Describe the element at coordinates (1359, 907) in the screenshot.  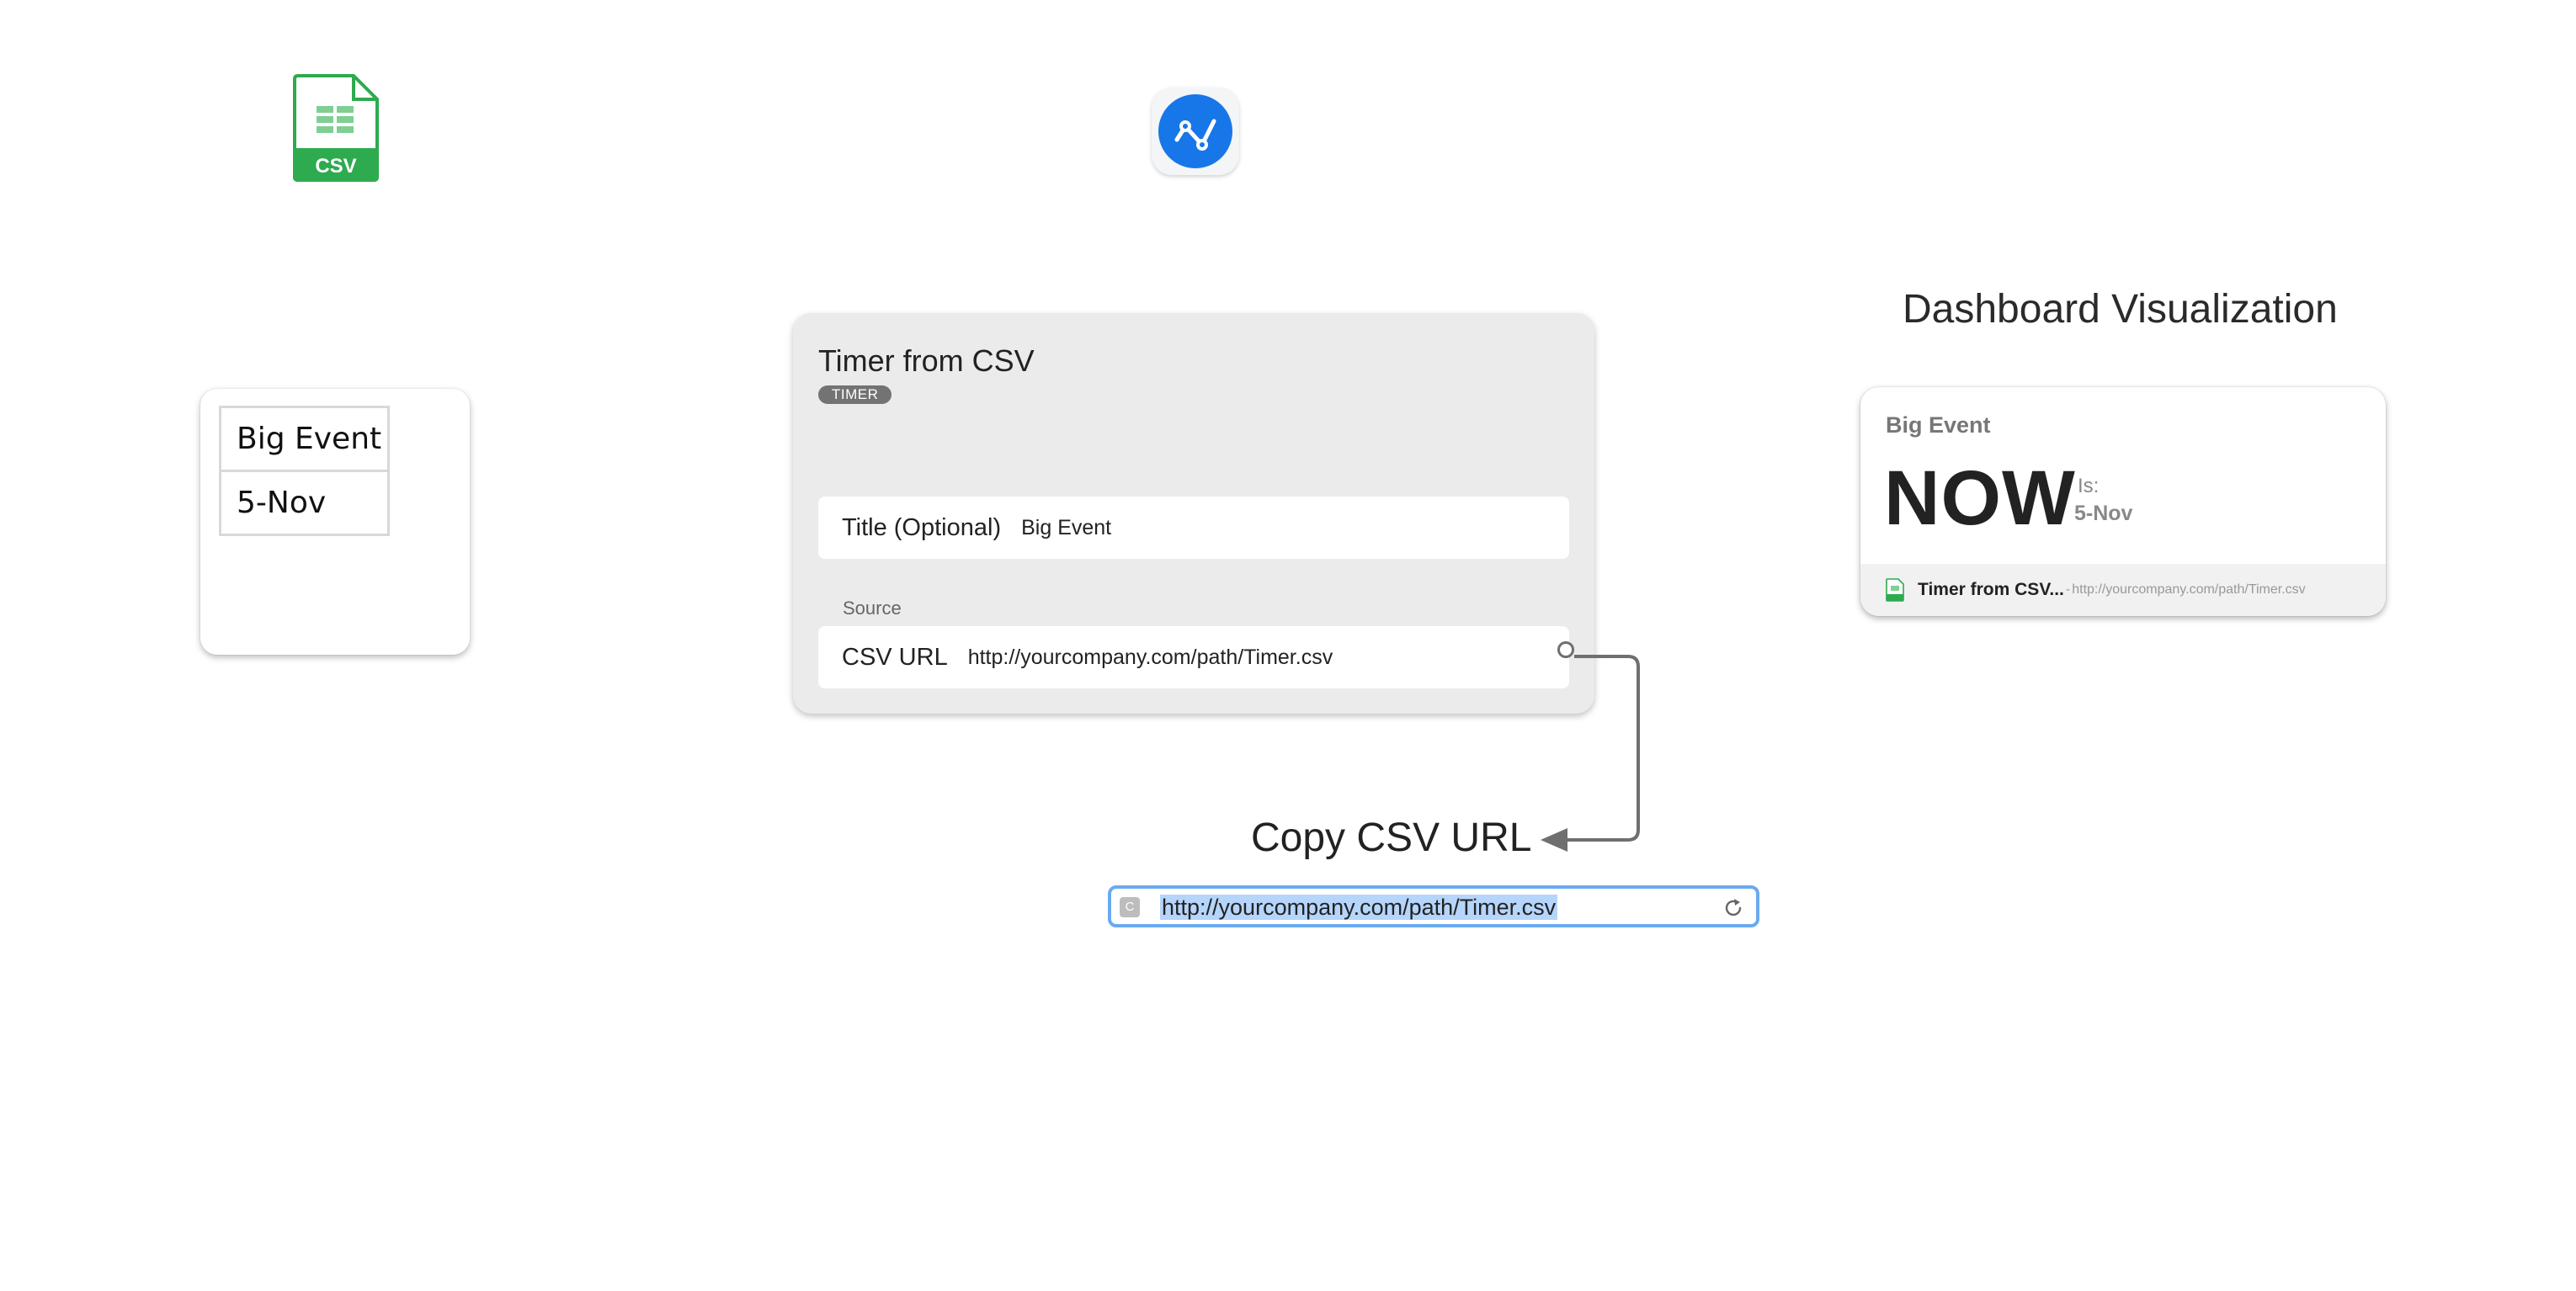
I see `url-bar-text: http://yourcompany.com/path/Timer.csv` at that location.